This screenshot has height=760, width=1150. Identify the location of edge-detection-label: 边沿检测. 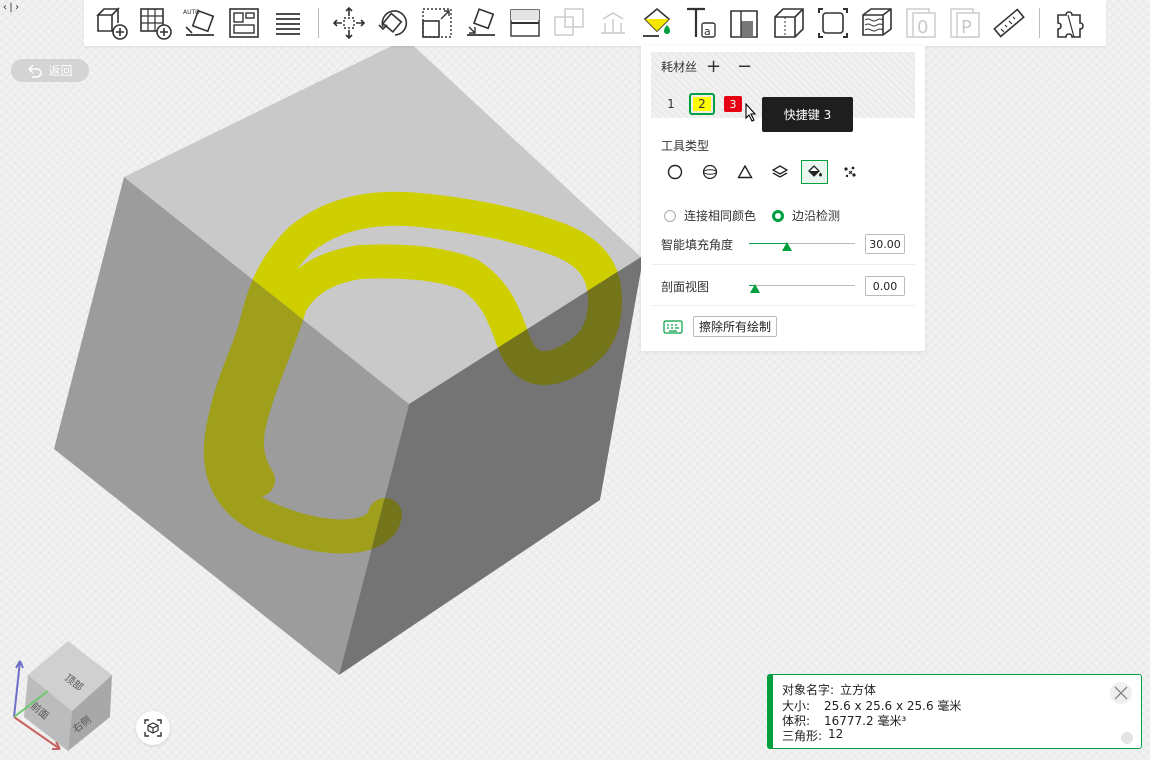
(816, 216).